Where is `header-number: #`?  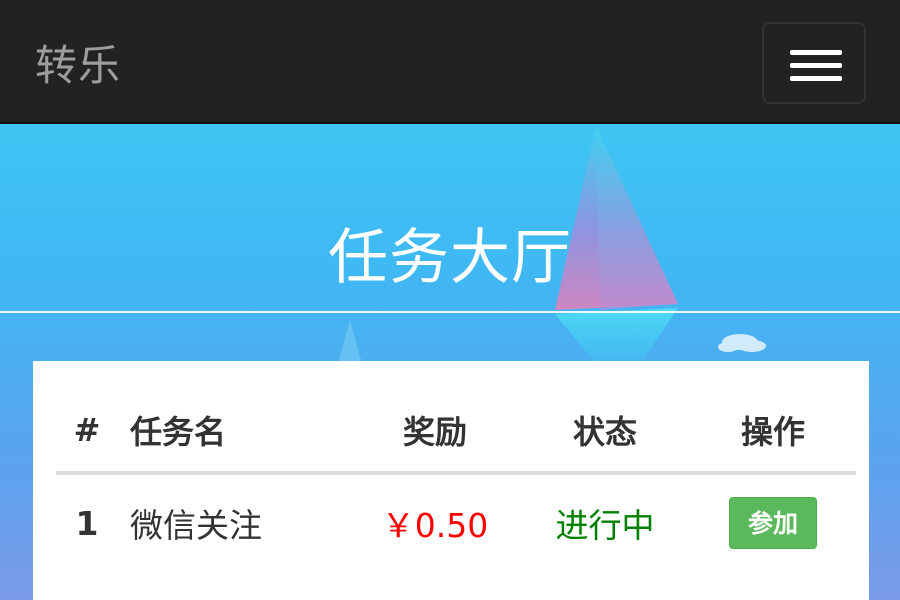
header-number: # is located at coordinates (87, 432).